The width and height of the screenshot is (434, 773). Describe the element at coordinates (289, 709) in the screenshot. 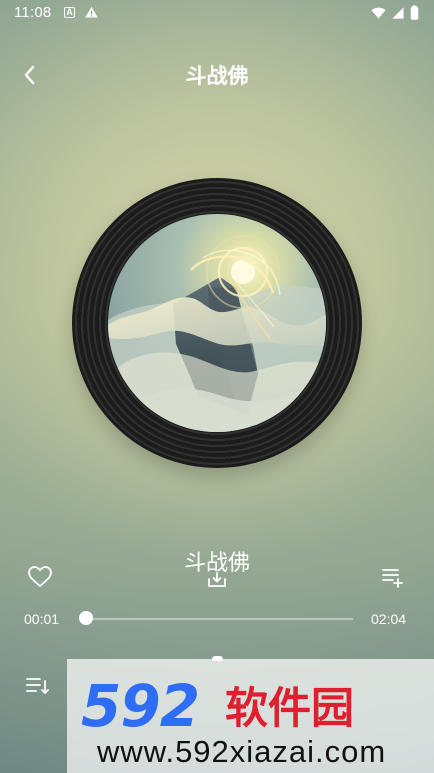

I see `svg-text: 软件园` at that location.